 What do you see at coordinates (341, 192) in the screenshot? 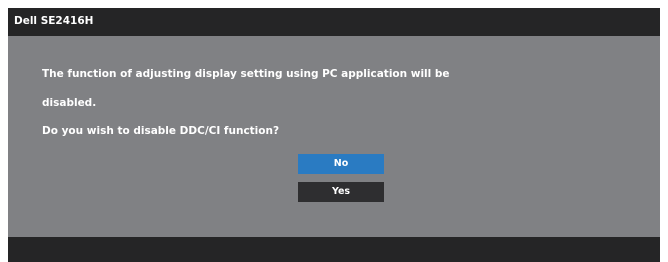
I see `yes-button: Yes` at bounding box center [341, 192].